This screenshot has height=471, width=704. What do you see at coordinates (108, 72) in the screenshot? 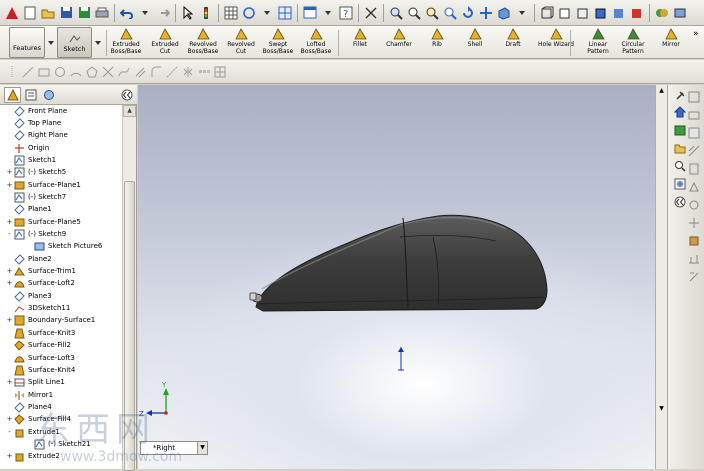
I see `trim-icon` at bounding box center [108, 72].